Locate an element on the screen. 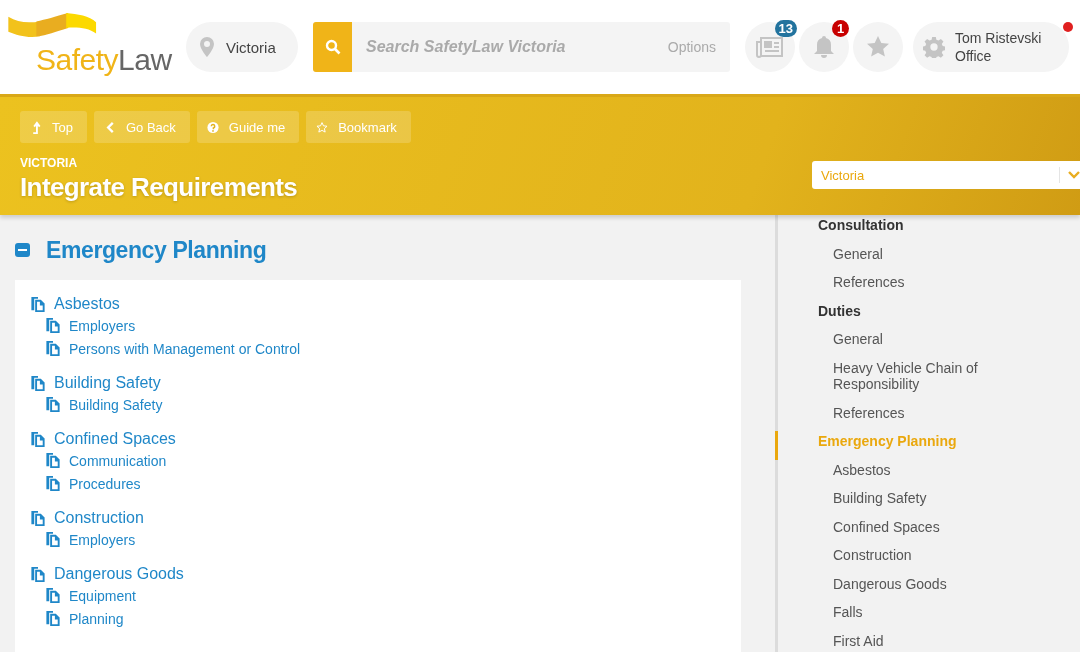  collapse-button is located at coordinates (22, 250).